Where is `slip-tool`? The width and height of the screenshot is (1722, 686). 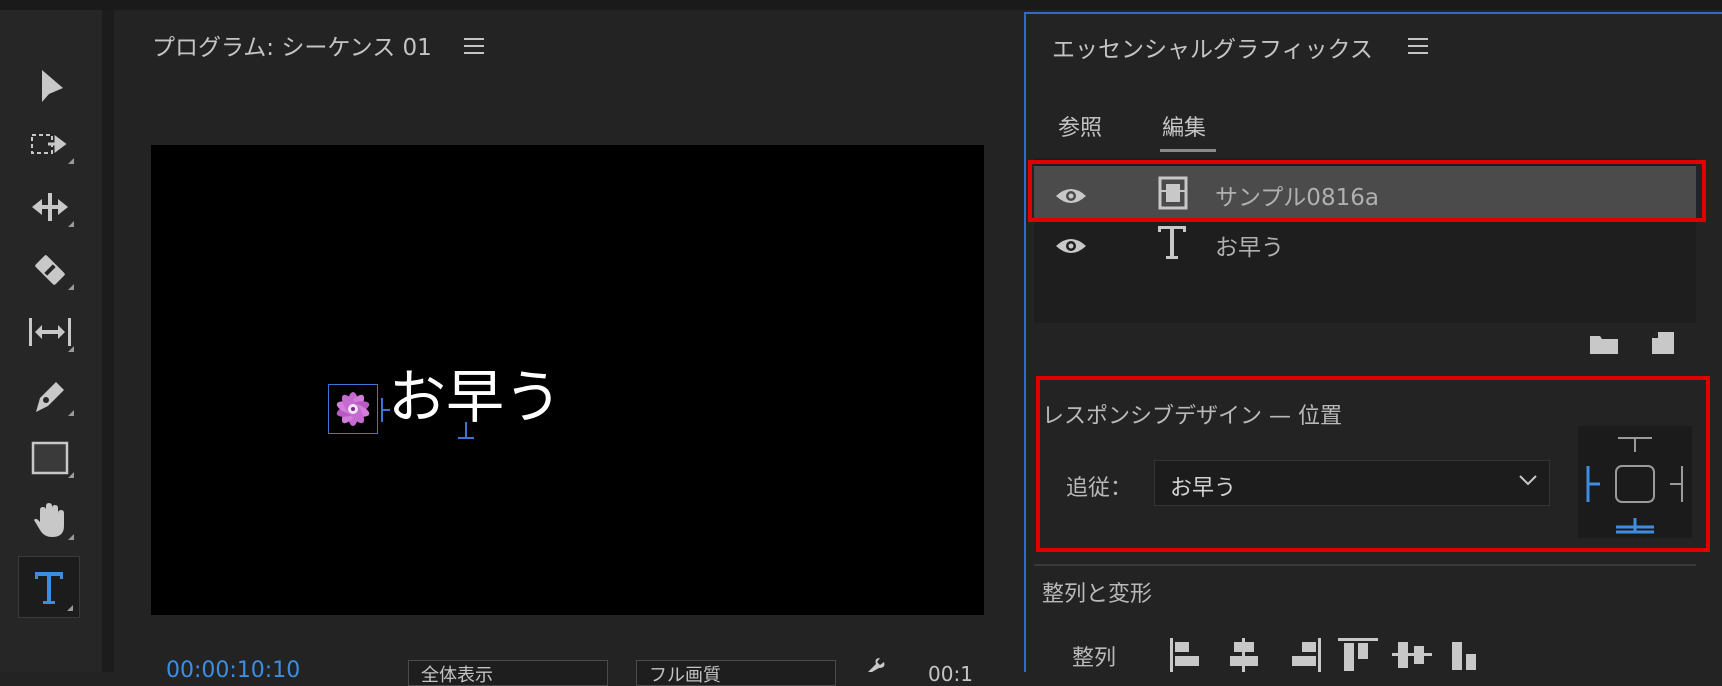 slip-tool is located at coordinates (50, 332).